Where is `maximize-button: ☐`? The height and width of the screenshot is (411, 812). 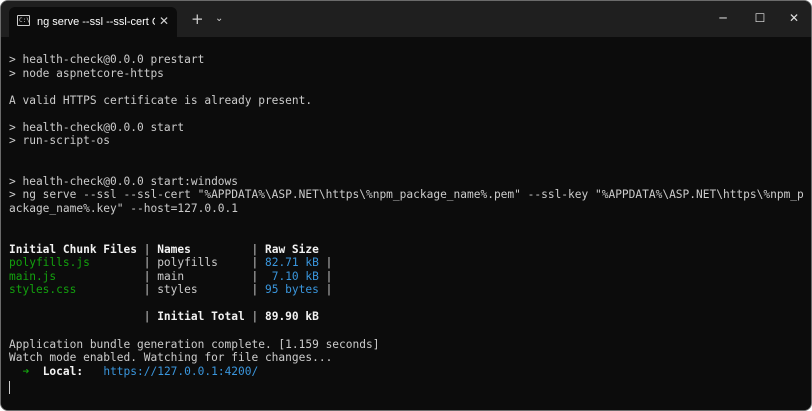 maximize-button: ☐ is located at coordinates (760, 18).